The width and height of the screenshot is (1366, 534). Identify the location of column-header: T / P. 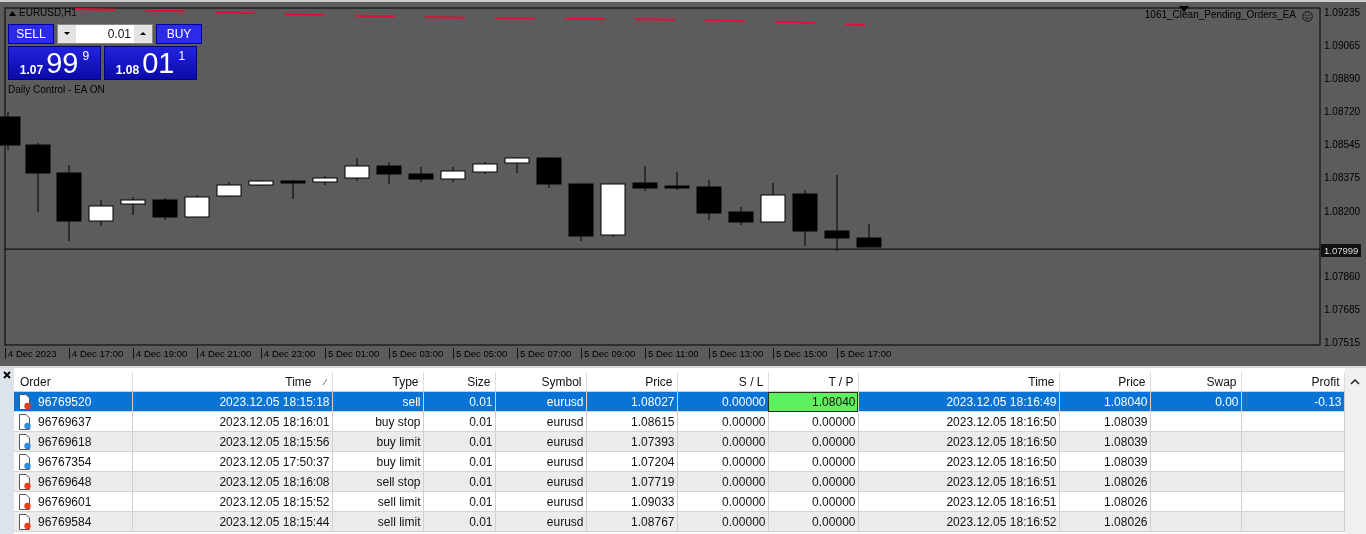
(813, 382).